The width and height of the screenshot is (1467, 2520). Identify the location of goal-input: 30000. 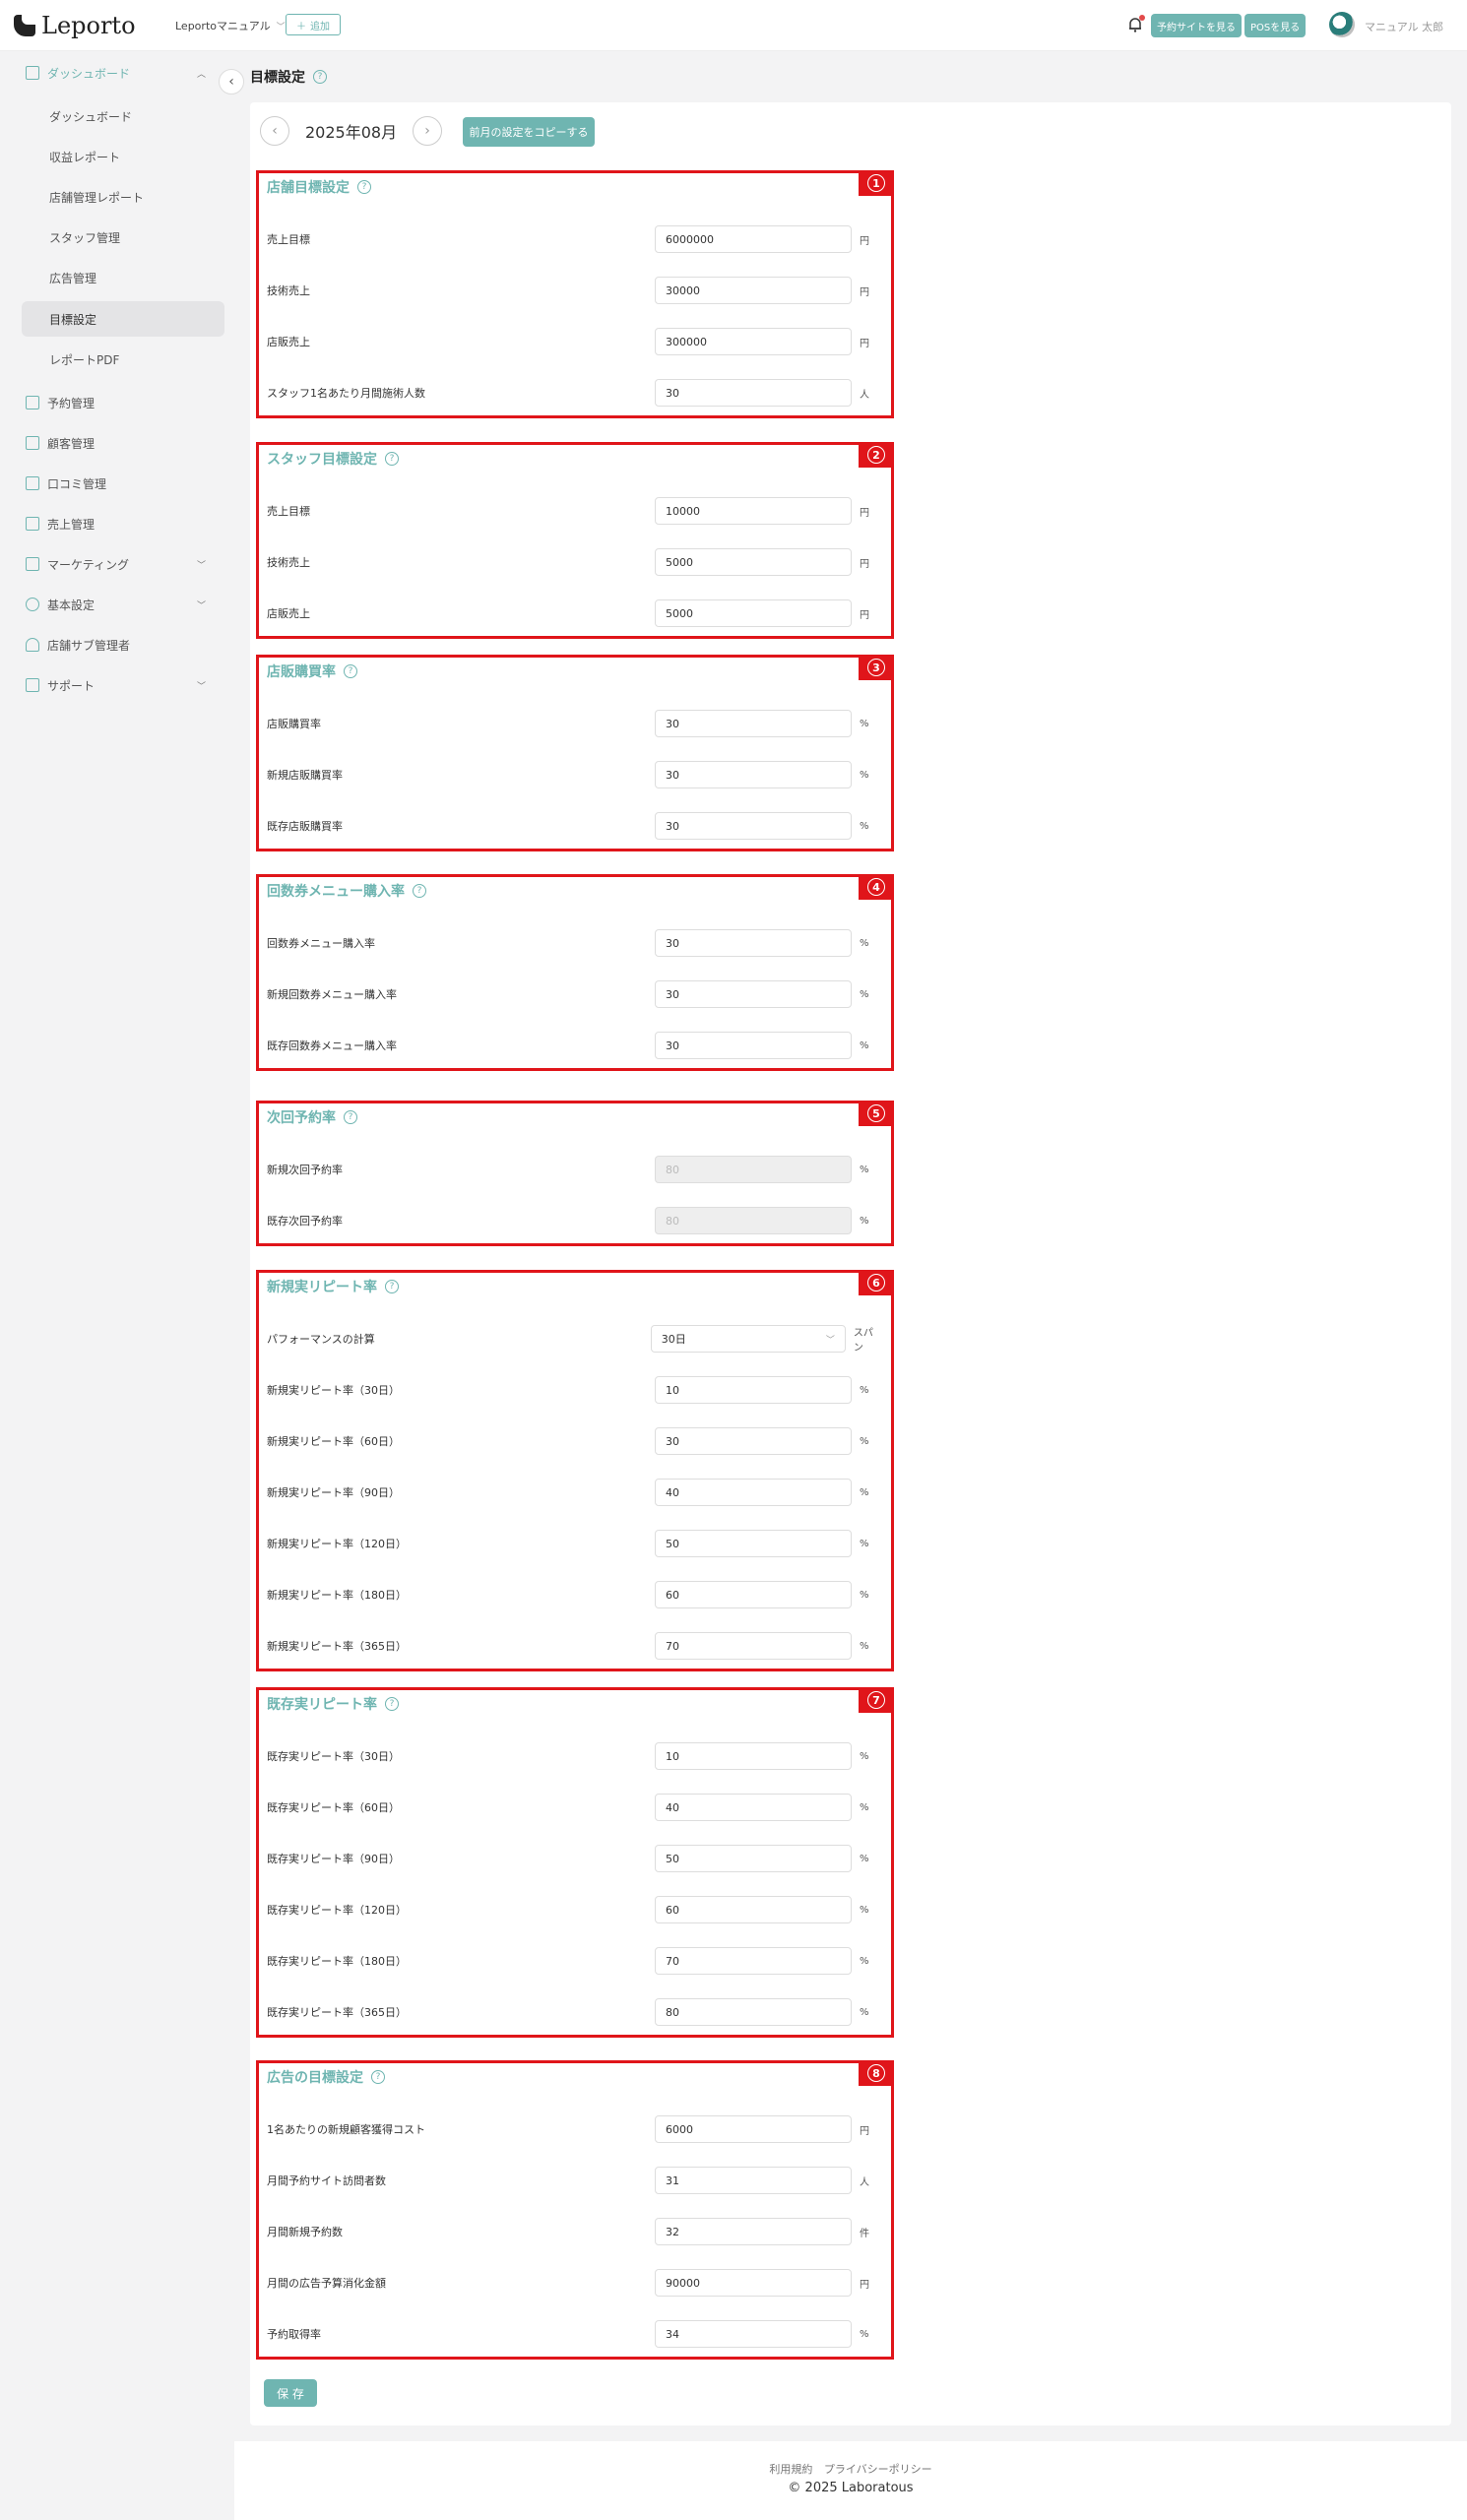
(753, 290).